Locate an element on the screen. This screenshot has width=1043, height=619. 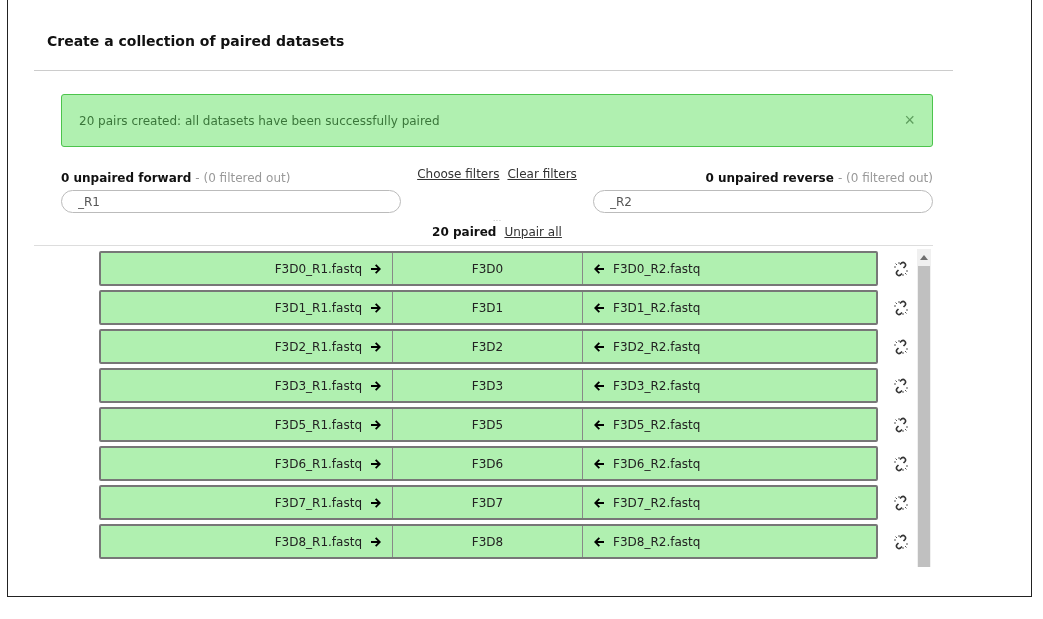
filter-link: Clear filters is located at coordinates (542, 190).